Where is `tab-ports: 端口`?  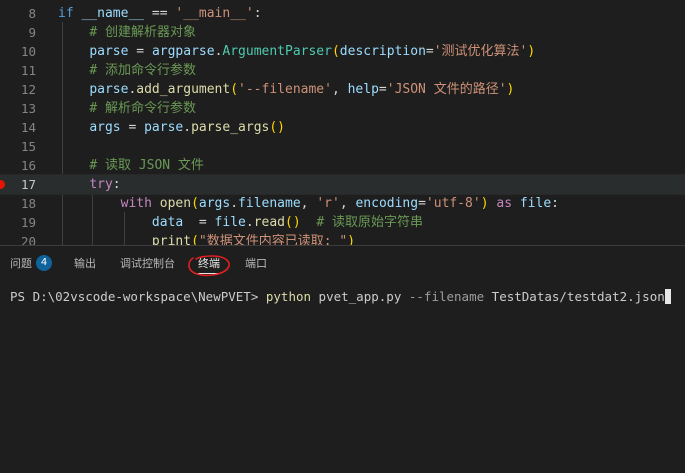
tab-ports: 端口 is located at coordinates (256, 264).